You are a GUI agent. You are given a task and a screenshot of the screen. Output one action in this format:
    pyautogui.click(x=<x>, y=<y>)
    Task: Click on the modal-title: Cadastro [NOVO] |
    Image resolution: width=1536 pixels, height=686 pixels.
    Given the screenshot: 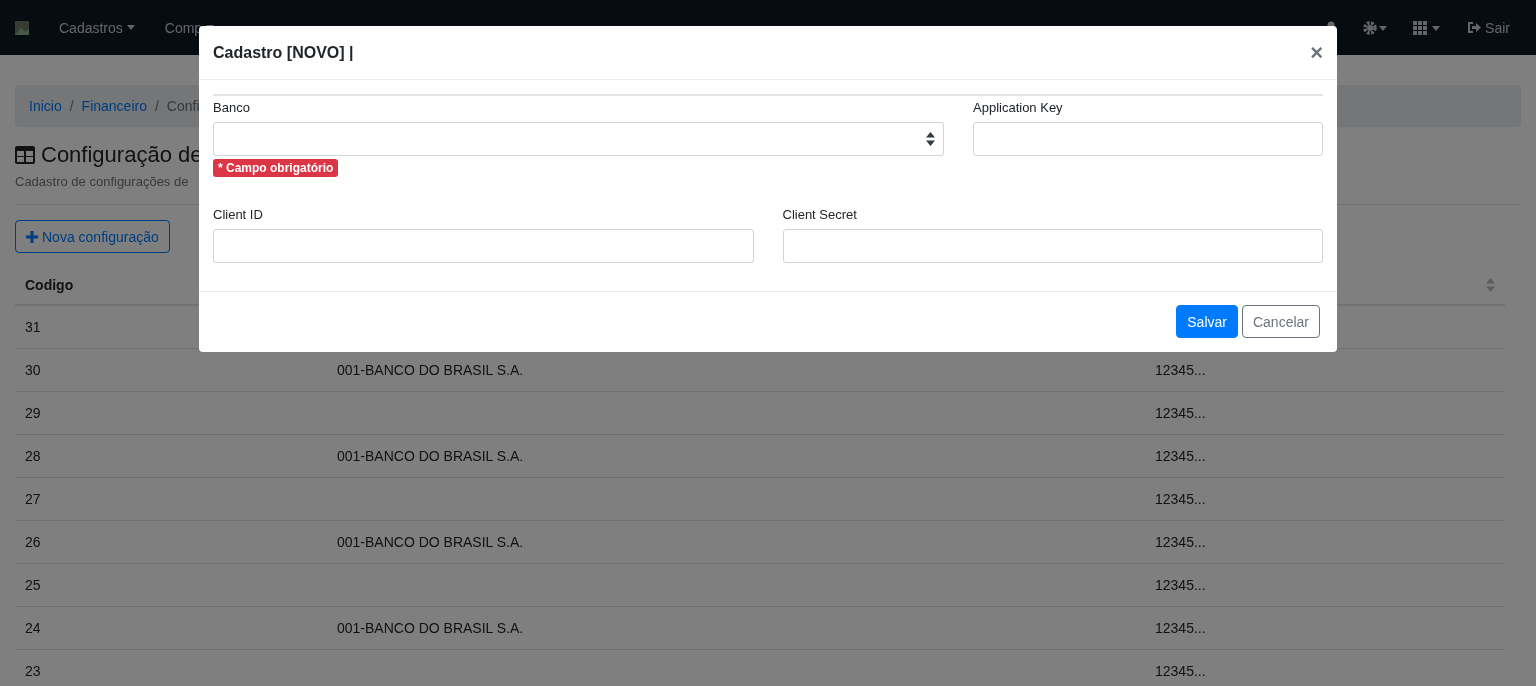 What is the action you would take?
    pyautogui.click(x=283, y=52)
    